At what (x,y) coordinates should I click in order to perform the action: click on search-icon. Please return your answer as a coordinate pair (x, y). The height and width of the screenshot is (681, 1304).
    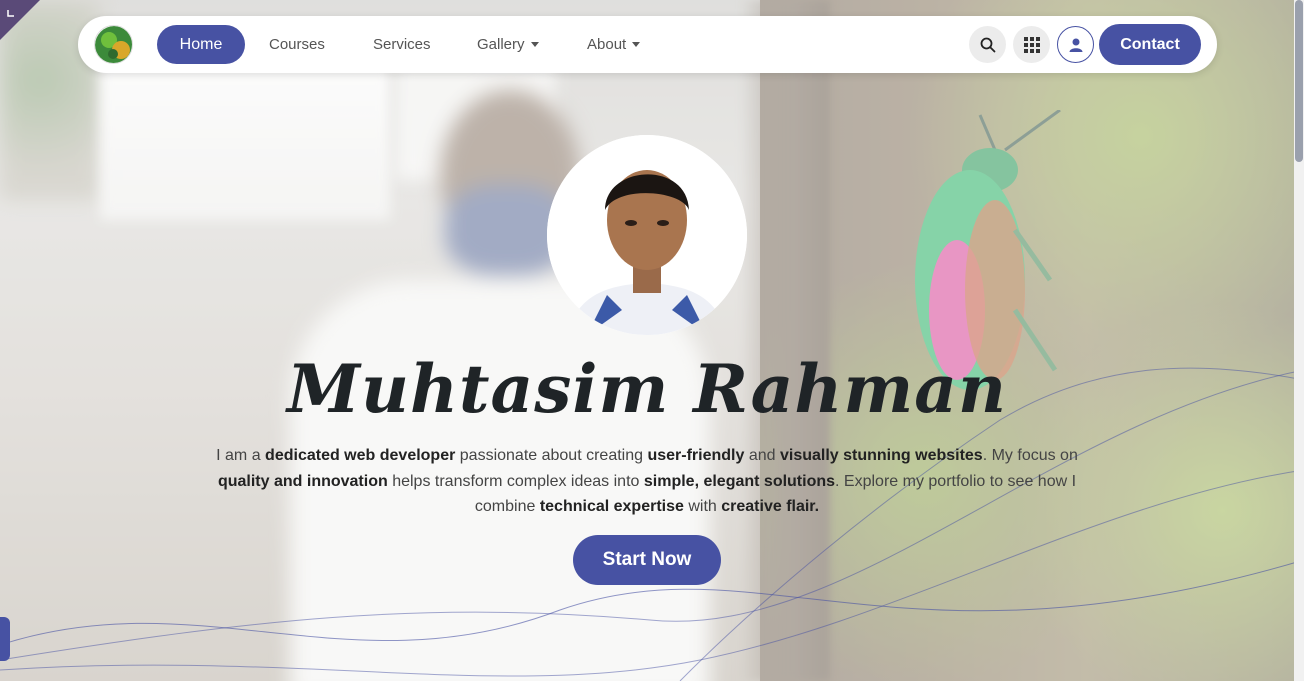
    Looking at the image, I should click on (987, 44).